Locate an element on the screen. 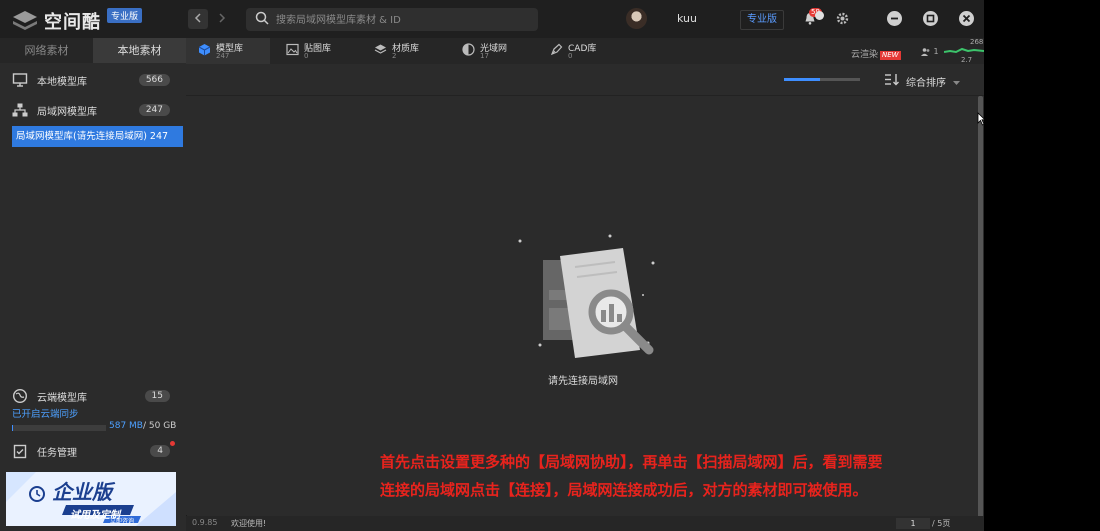  task-alert-dot is located at coordinates (172, 443).